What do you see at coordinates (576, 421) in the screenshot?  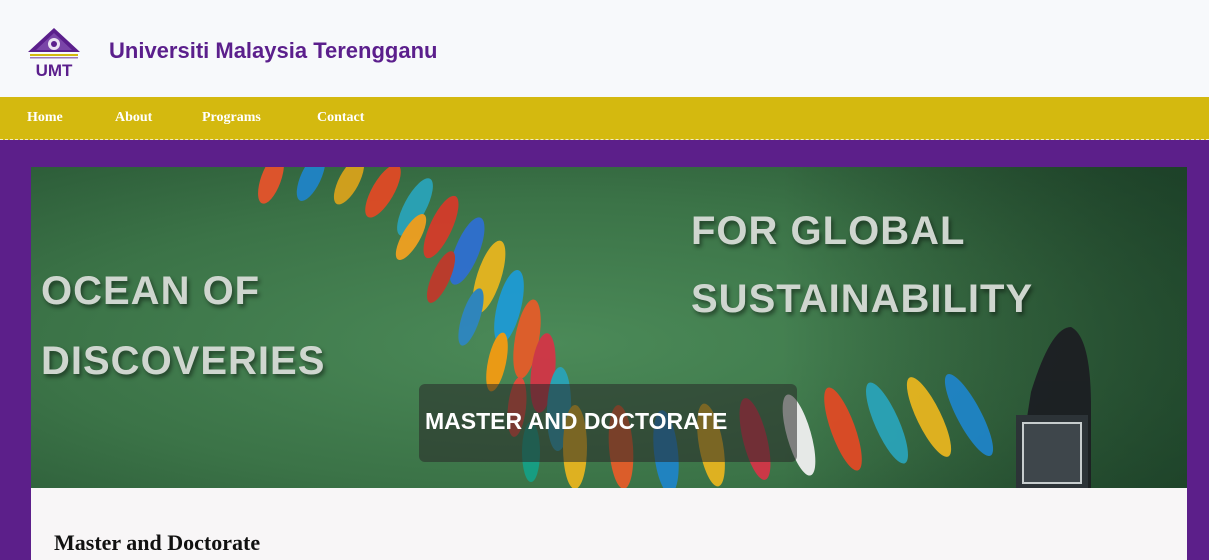 I see `hero-caption: MASTER AND DOCTORATE` at bounding box center [576, 421].